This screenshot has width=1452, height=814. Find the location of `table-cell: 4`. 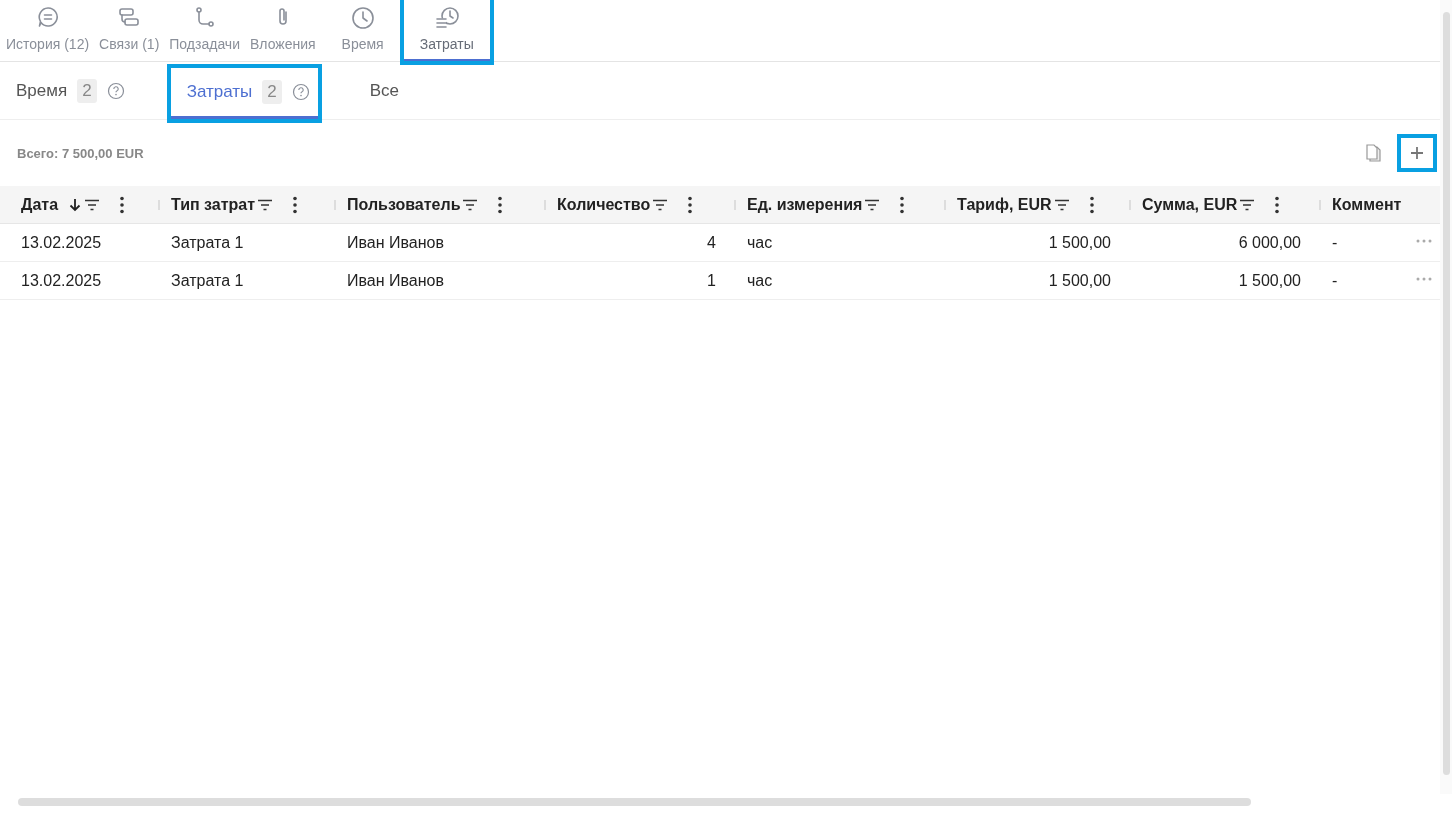

table-cell: 4 is located at coordinates (711, 242).